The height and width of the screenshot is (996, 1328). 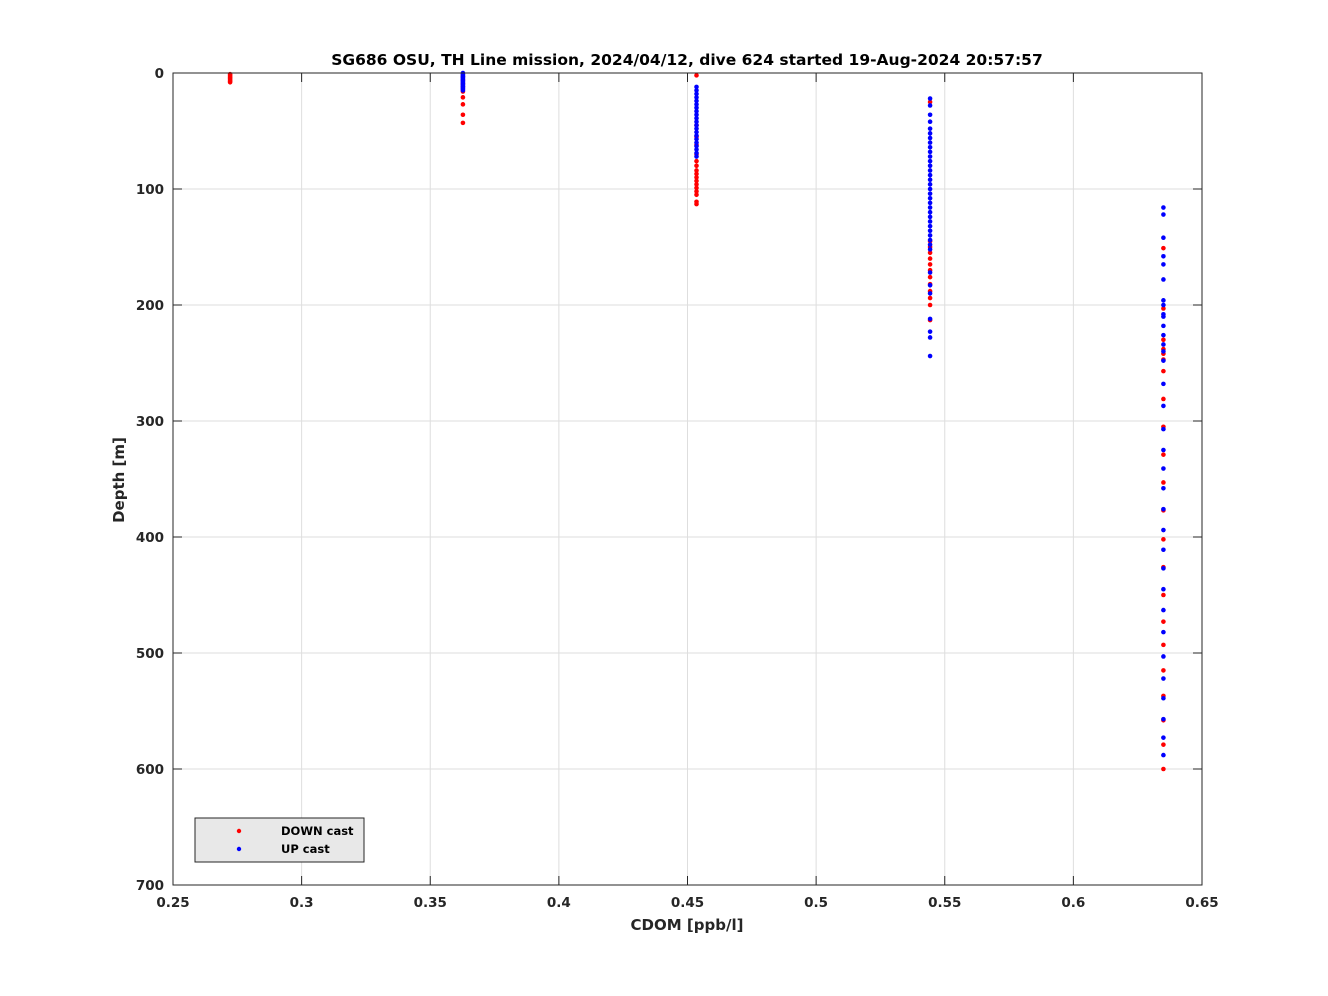 What do you see at coordinates (239, 831) in the screenshot?
I see `legend-marker-down-cast` at bounding box center [239, 831].